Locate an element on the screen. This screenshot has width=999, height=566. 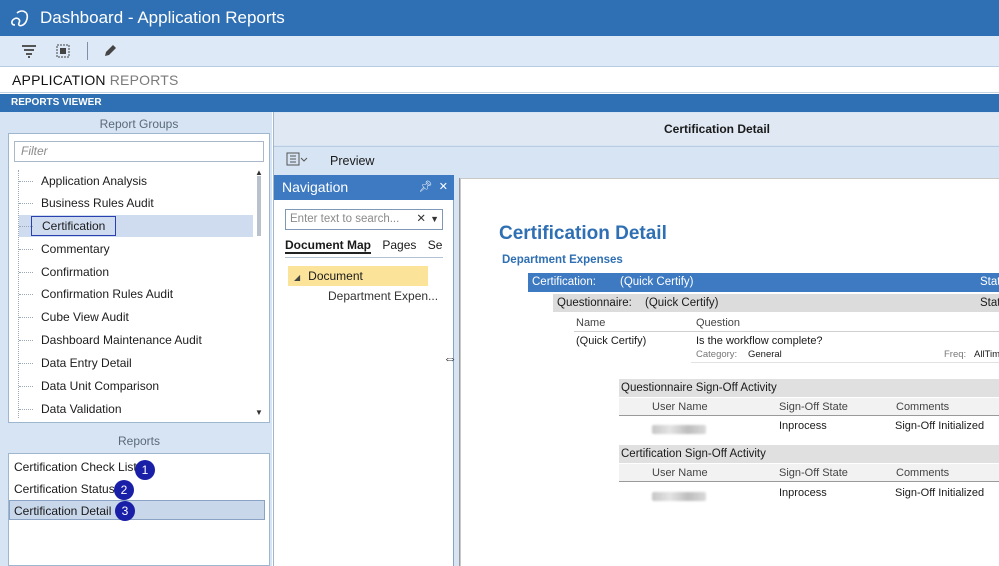
navigation-search-input: Enter text to search... ✕ ▼ is located at coordinates (364, 219).